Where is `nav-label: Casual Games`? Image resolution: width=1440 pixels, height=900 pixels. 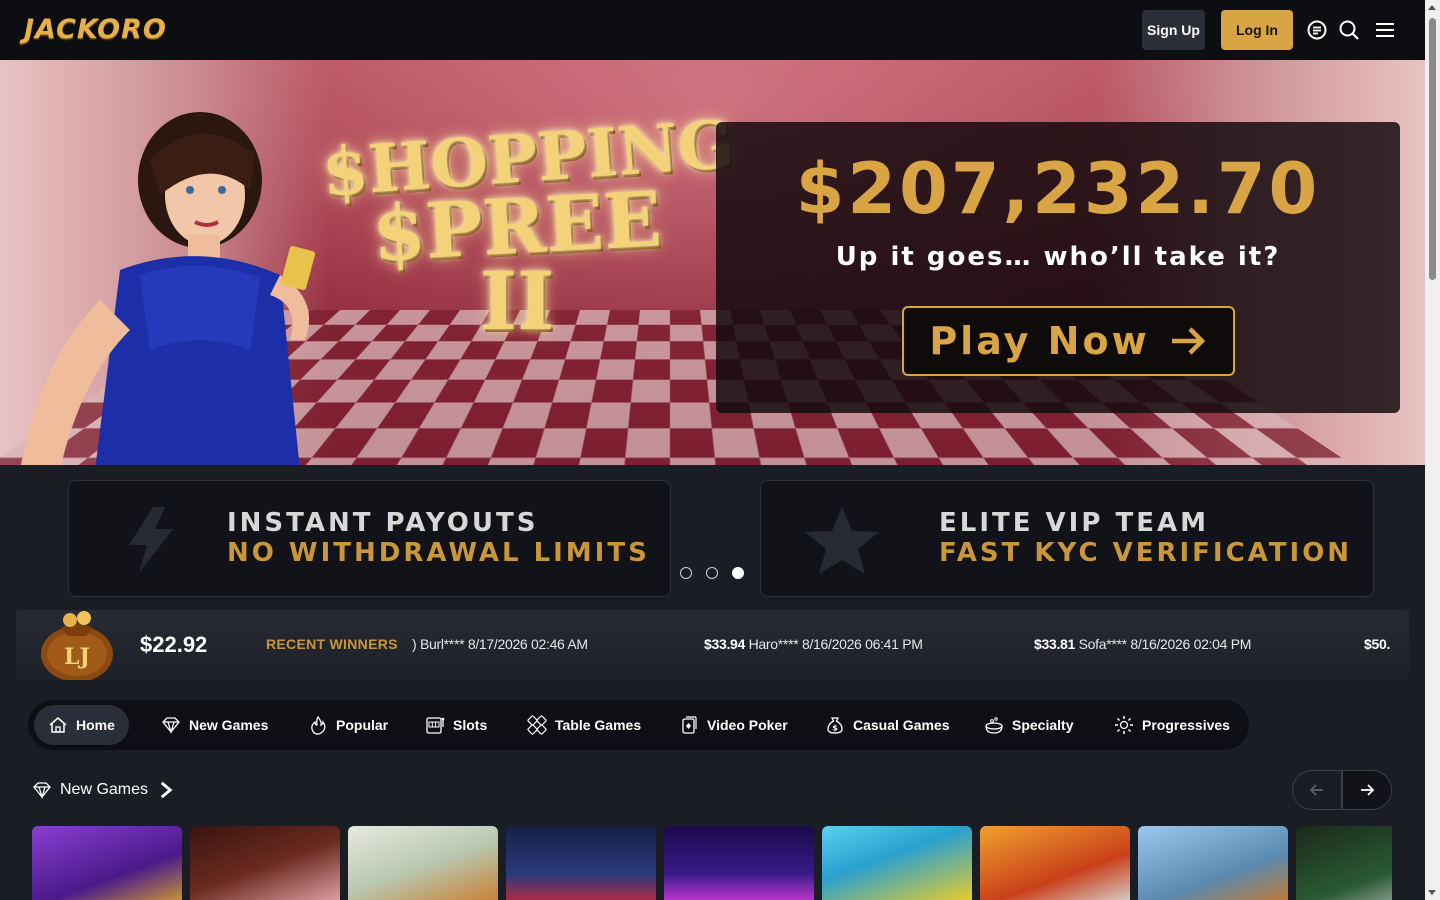 nav-label: Casual Games is located at coordinates (901, 725).